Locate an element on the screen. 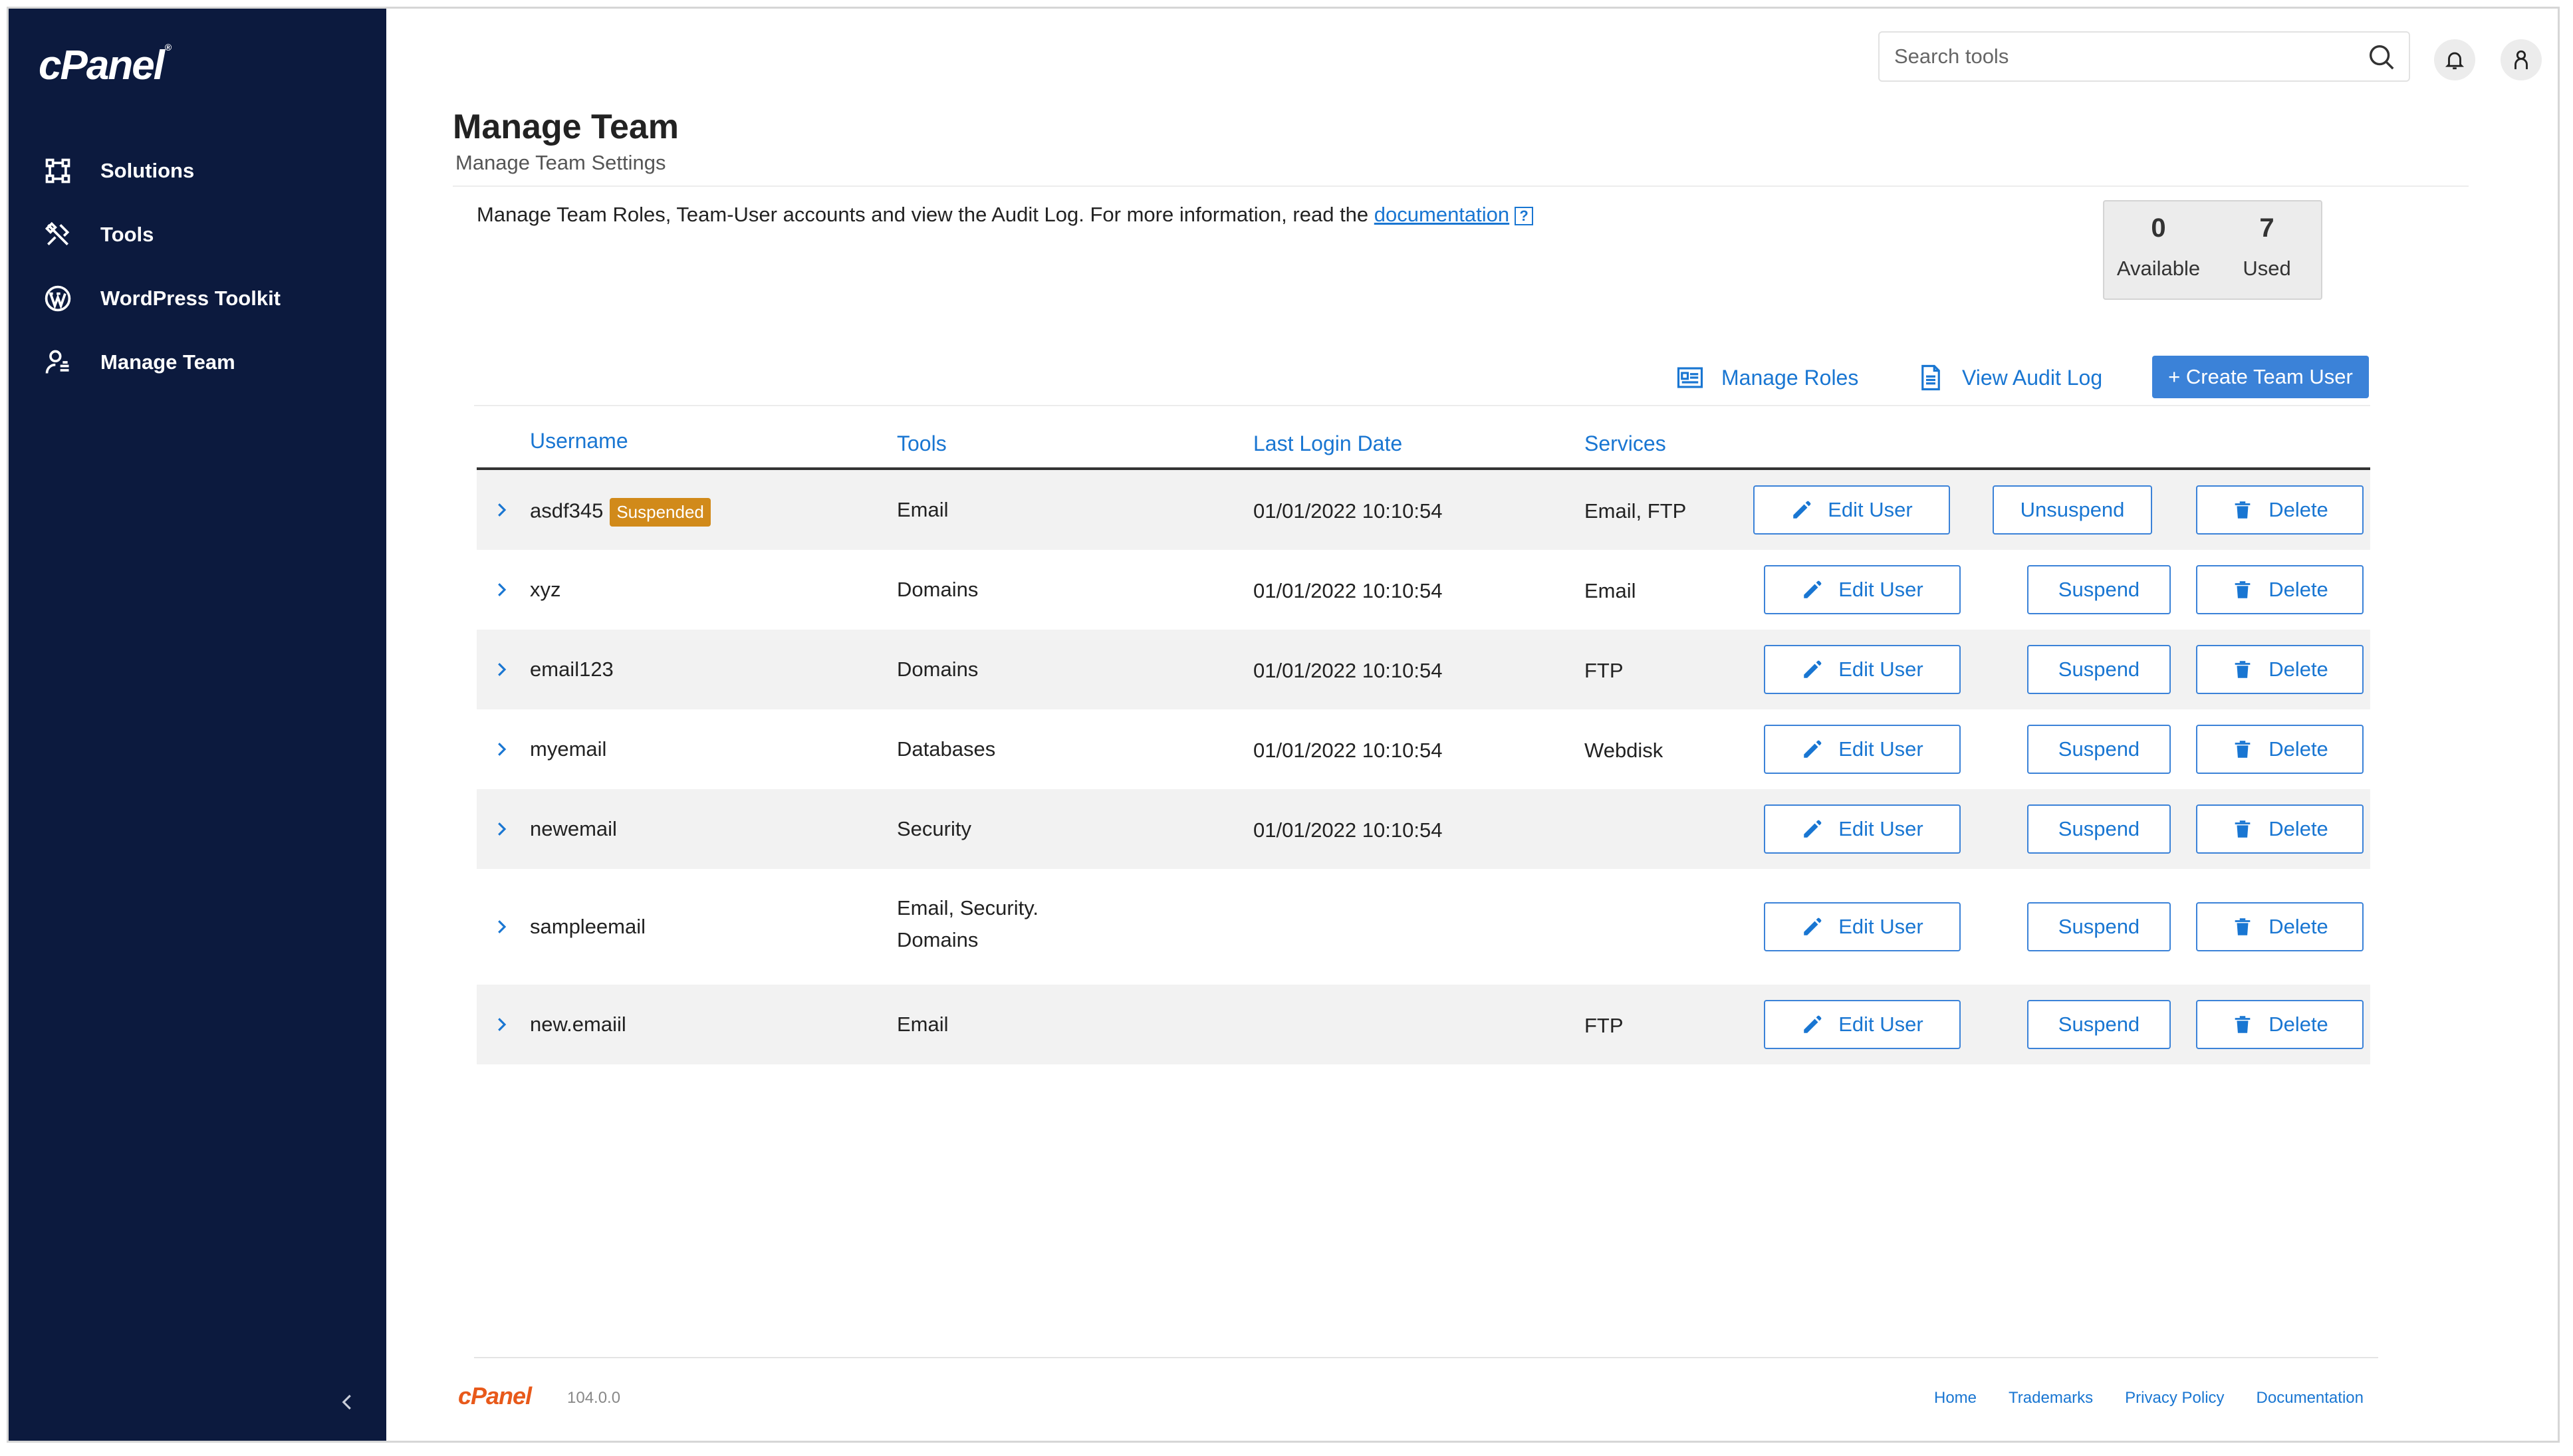 This screenshot has width=2573, height=1456. footer-cpanel-logo: cPanel is located at coordinates (495, 1396).